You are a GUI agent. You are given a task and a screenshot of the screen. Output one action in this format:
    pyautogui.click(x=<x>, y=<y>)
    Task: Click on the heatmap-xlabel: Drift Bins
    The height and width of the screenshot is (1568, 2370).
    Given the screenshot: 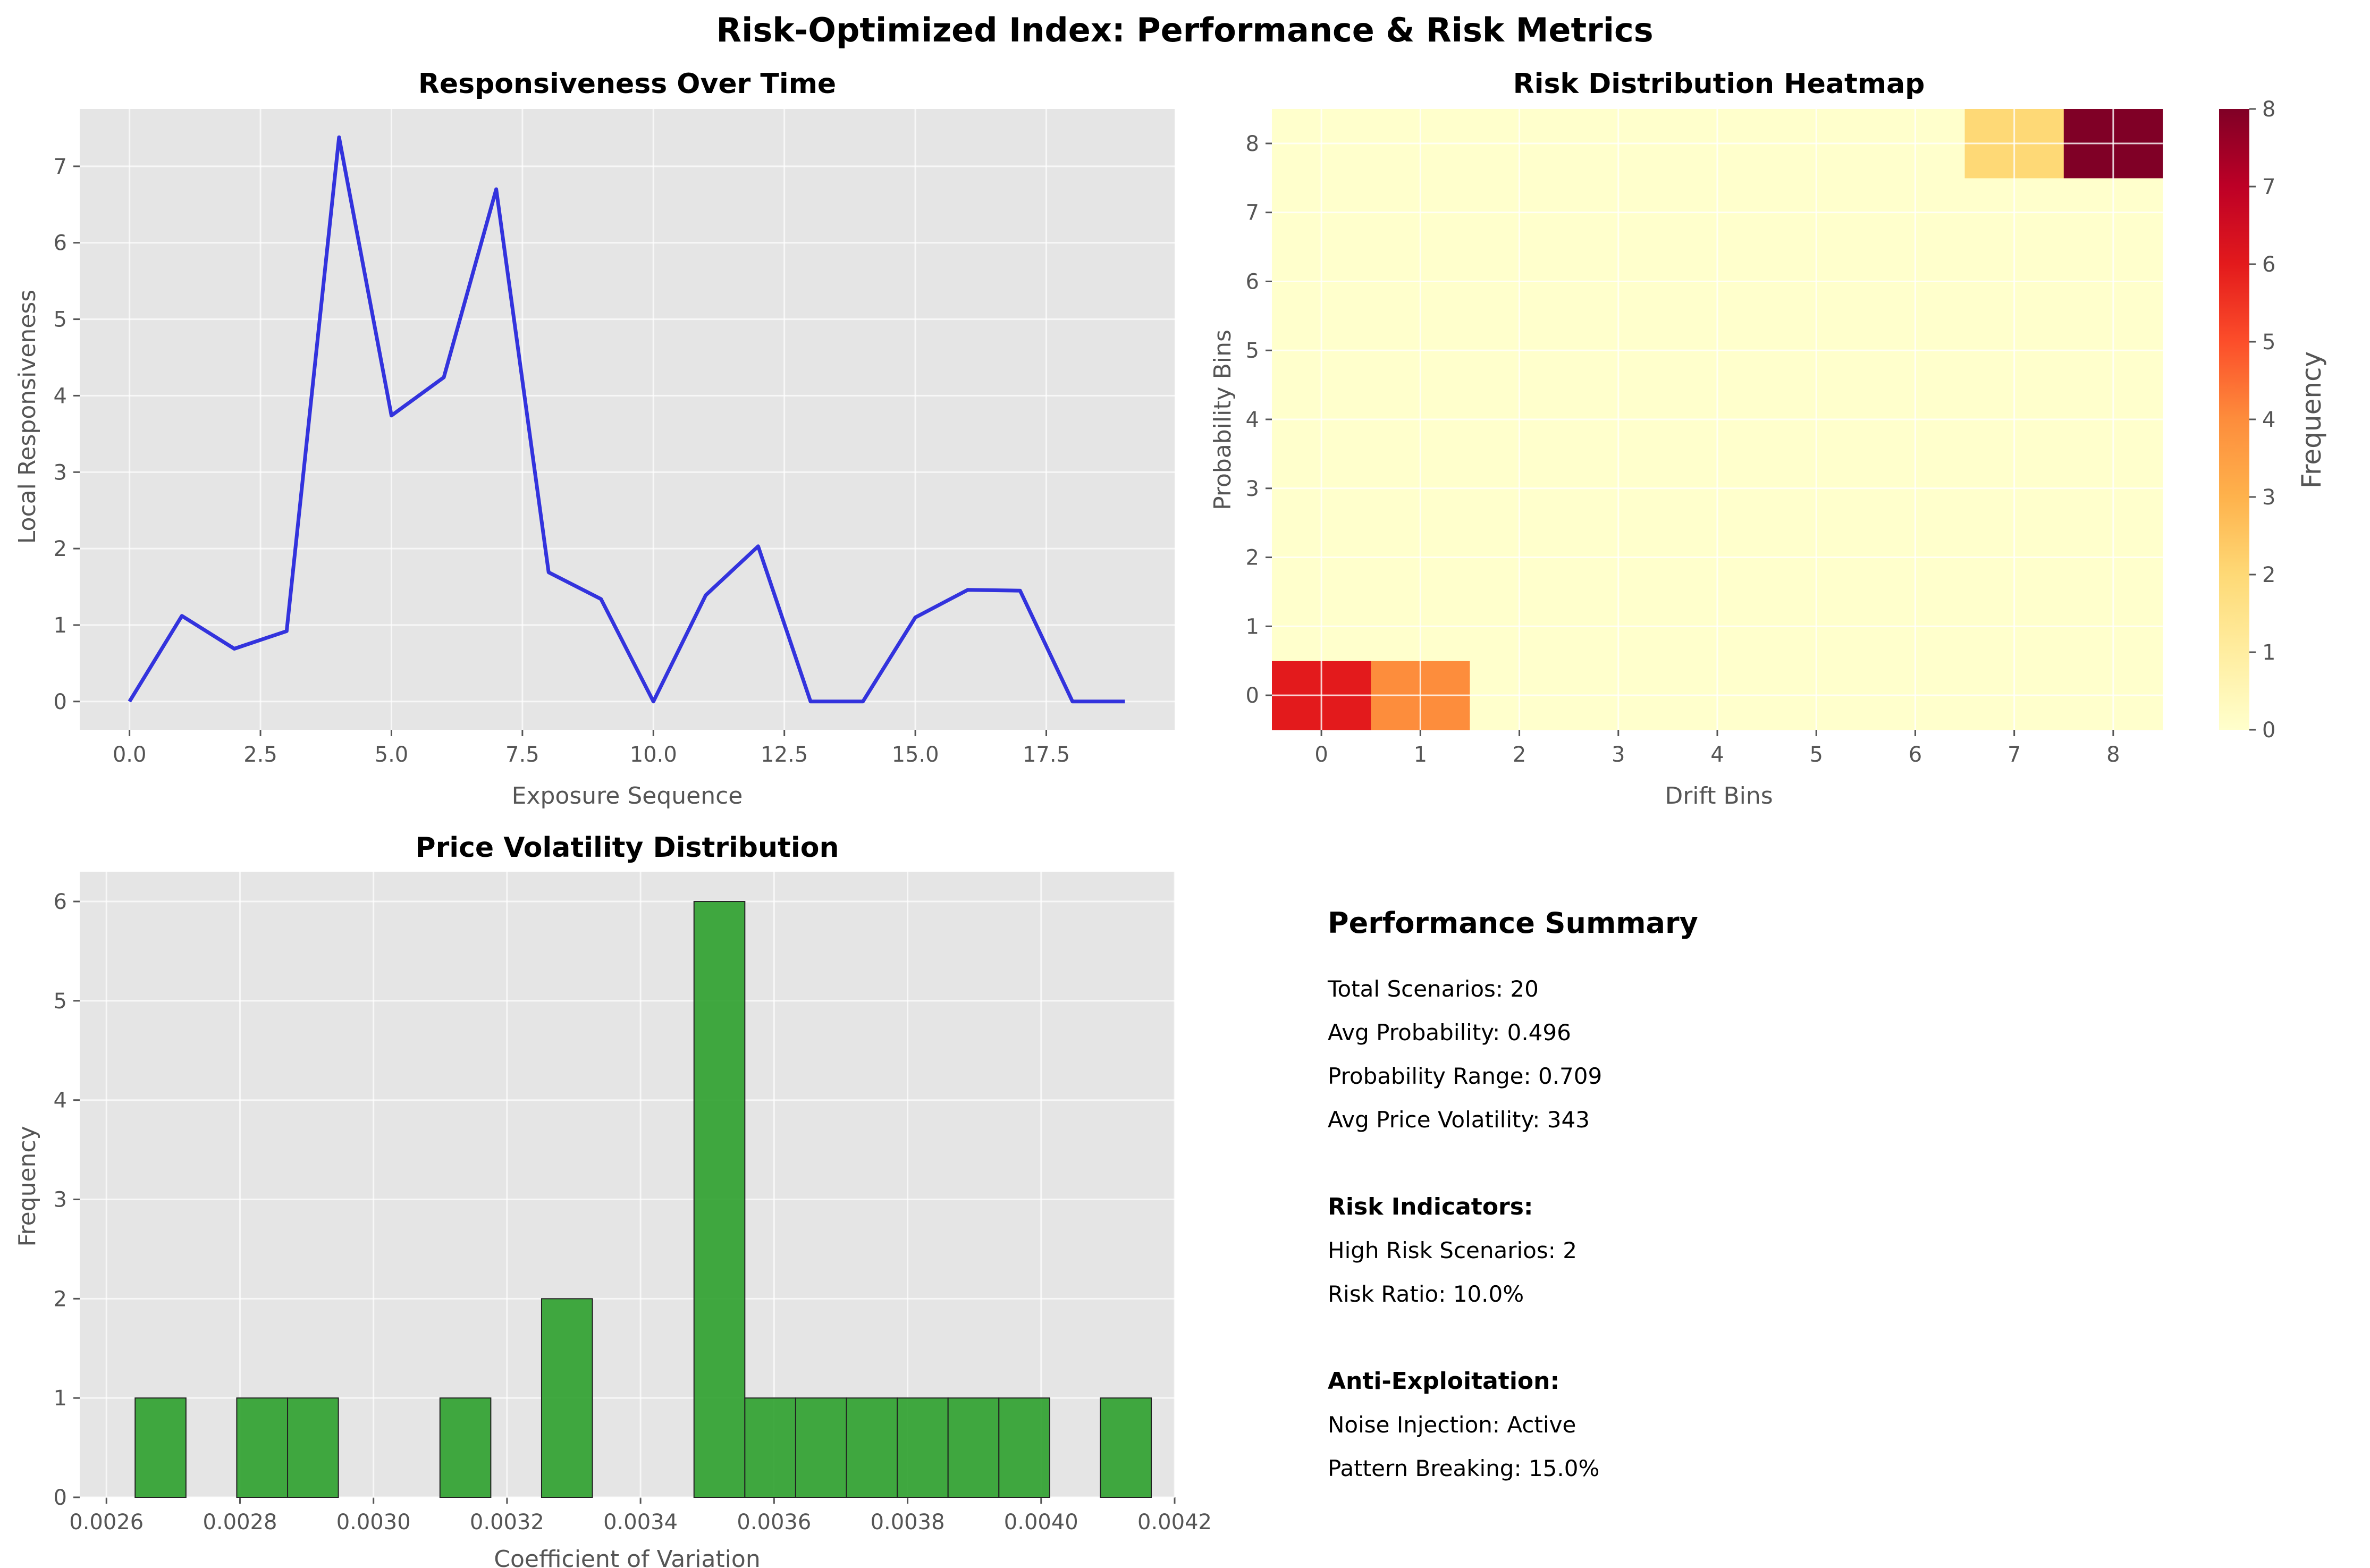 What is the action you would take?
    pyautogui.click(x=1719, y=796)
    